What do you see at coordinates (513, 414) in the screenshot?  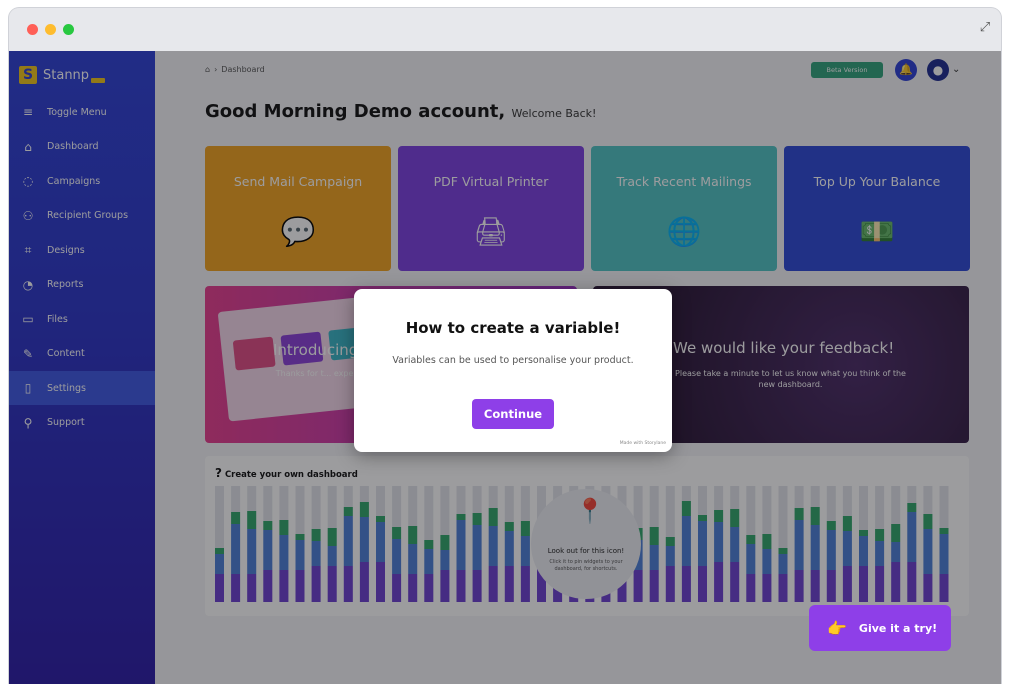 I see `continue-button: Continue` at bounding box center [513, 414].